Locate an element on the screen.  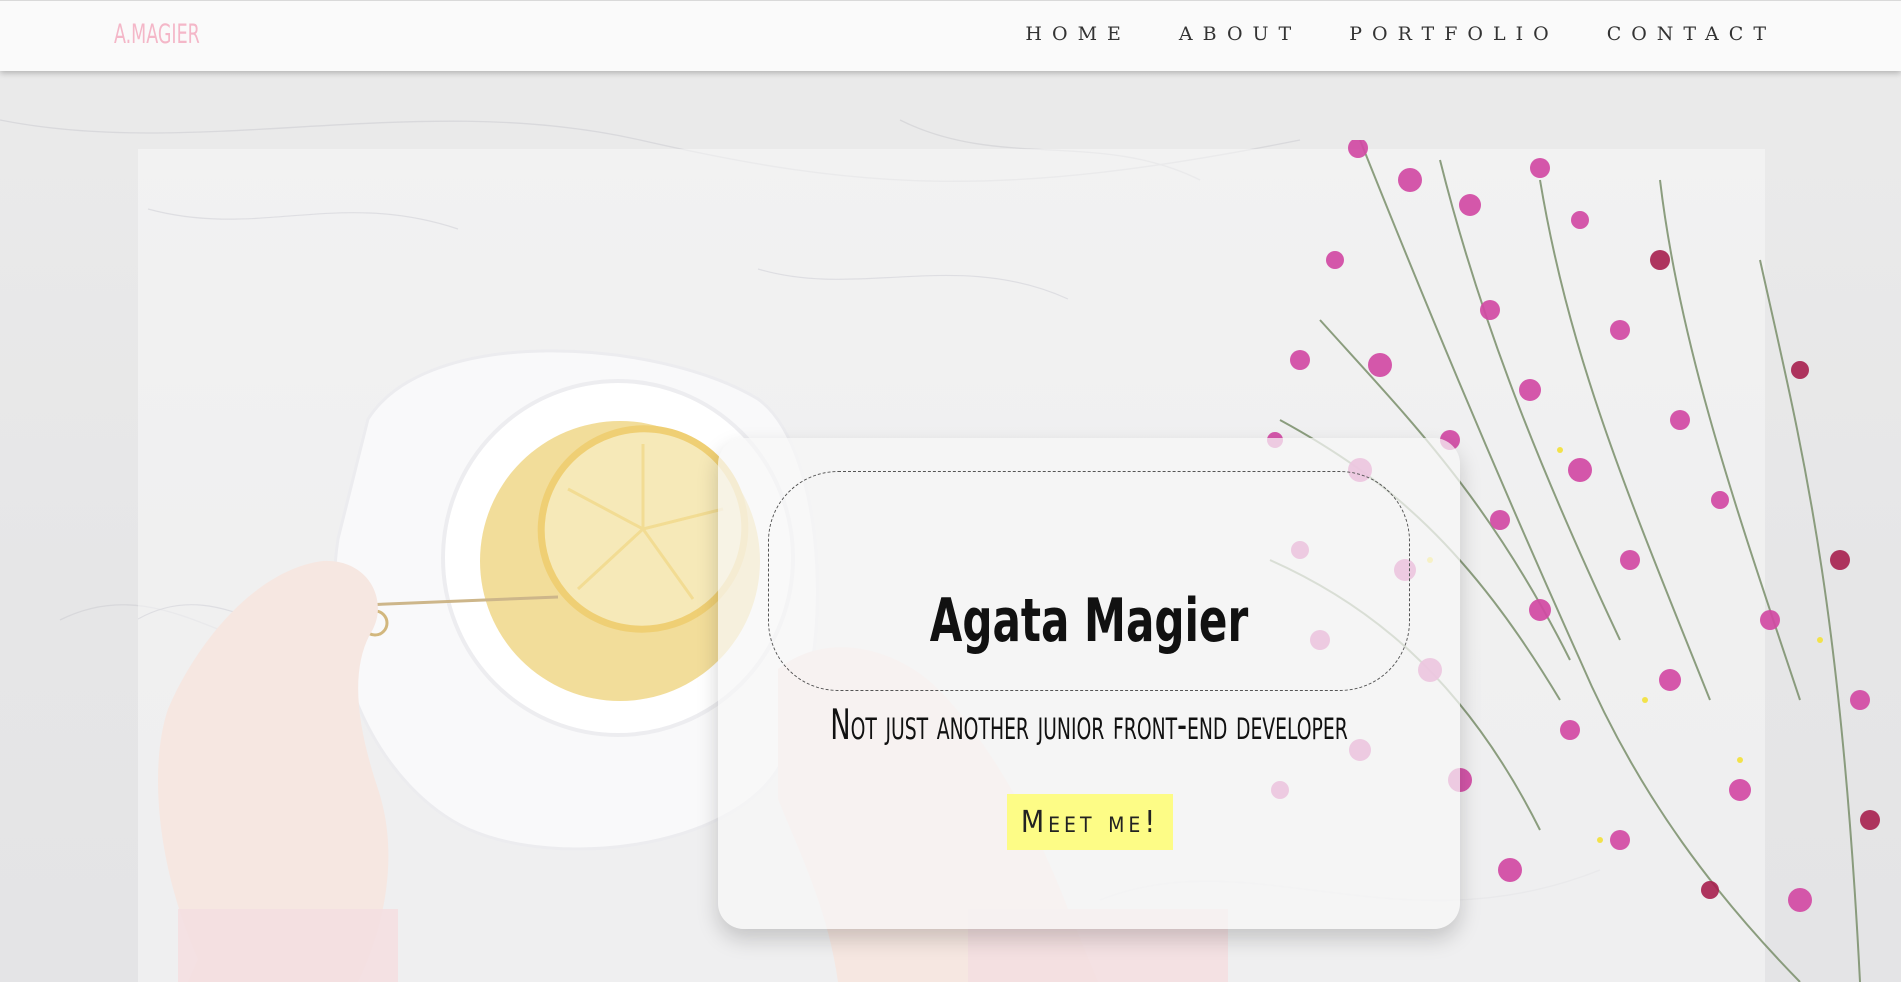
main-nav: HOME ABOUT PORTFOLIO CONTACT is located at coordinates (1400, 34).